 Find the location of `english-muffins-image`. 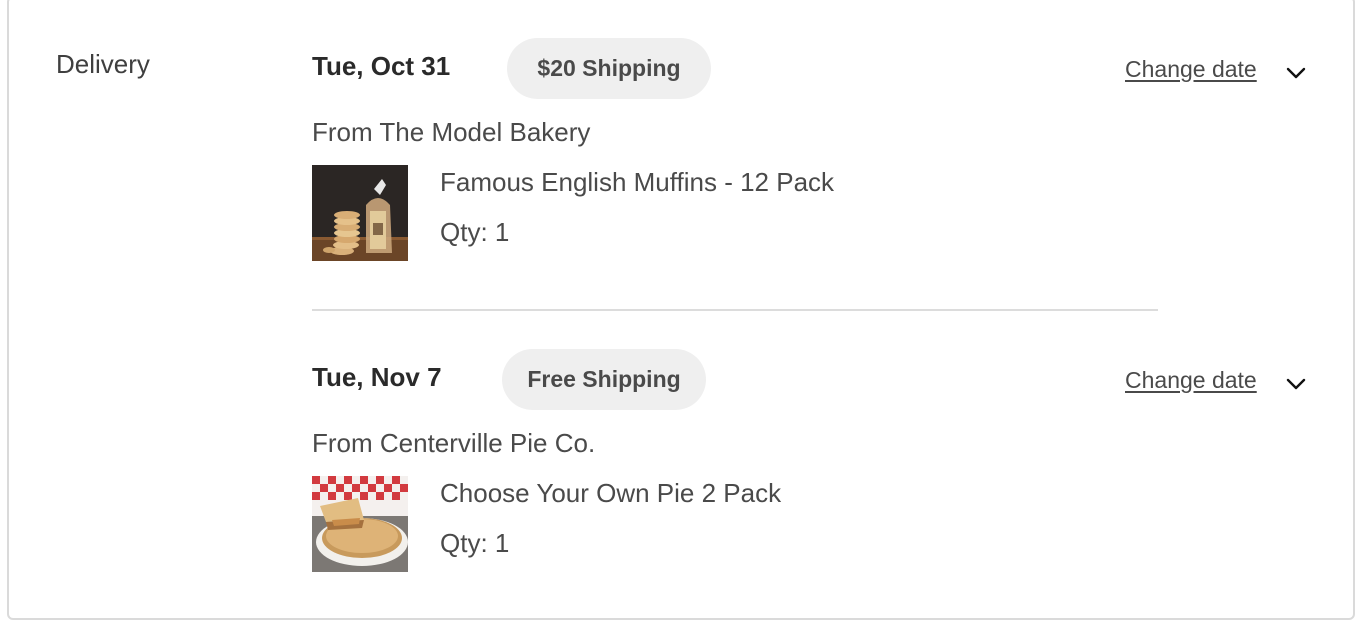

english-muffins-image is located at coordinates (360, 213).